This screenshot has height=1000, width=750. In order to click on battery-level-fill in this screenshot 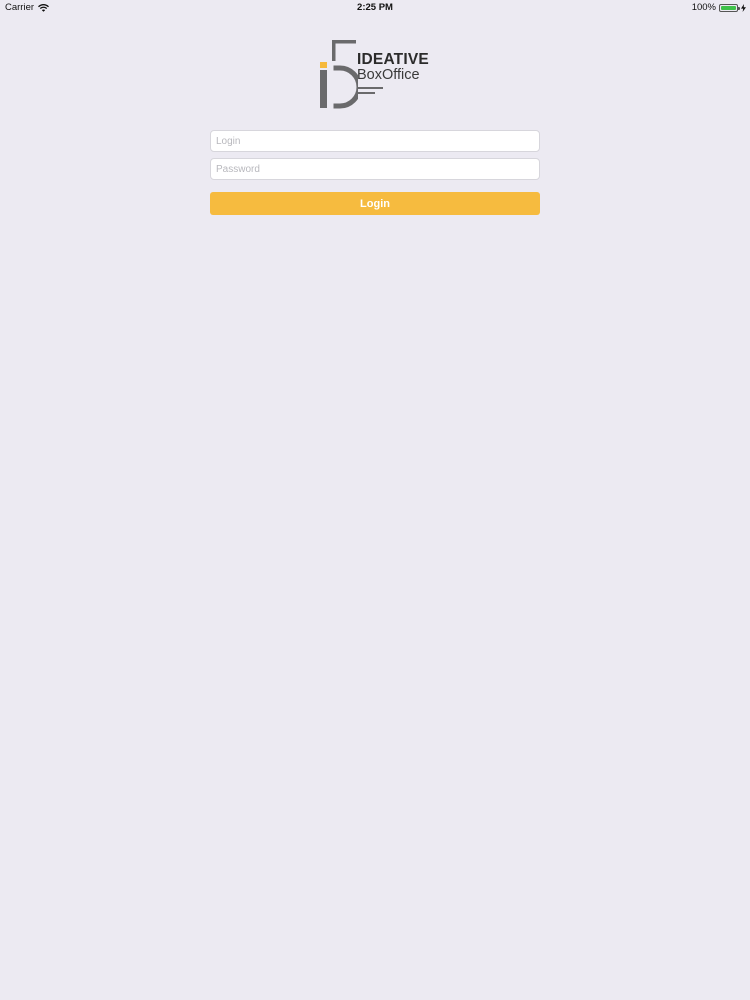, I will do `click(728, 7)`.